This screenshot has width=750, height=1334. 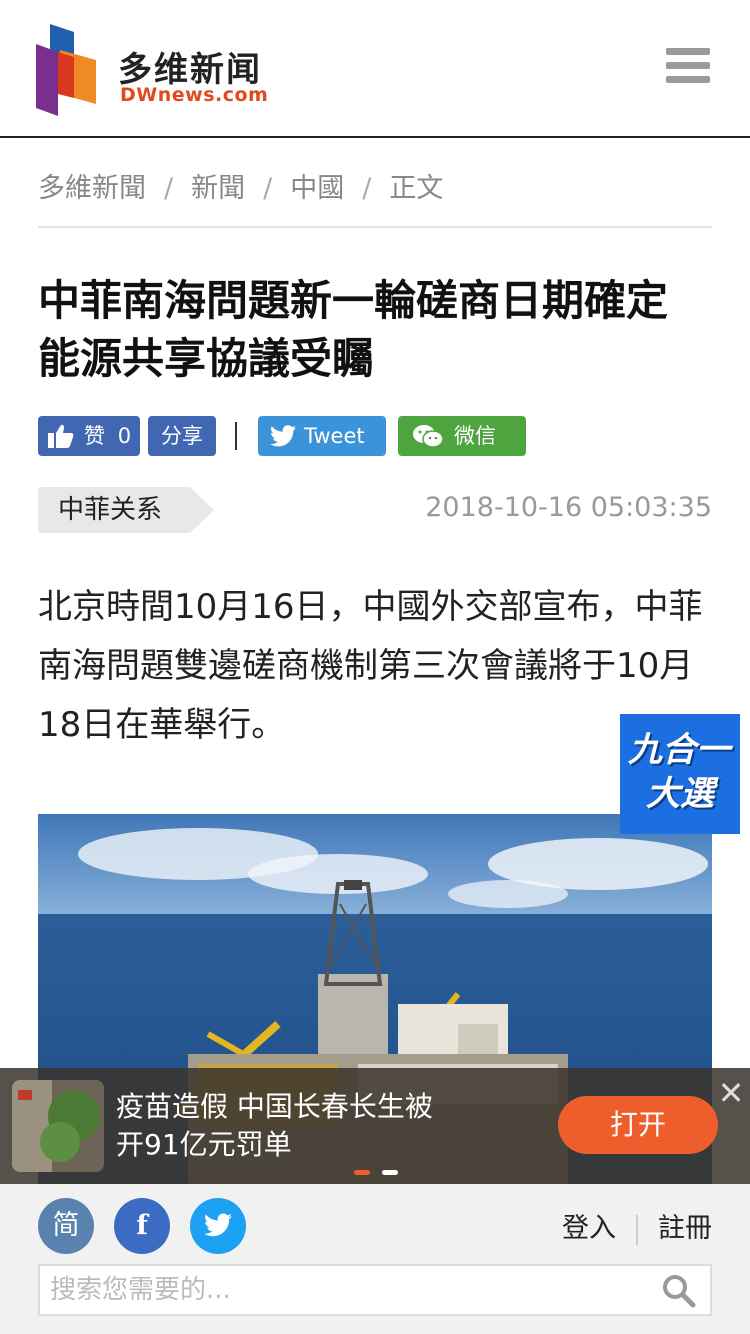 What do you see at coordinates (388, 436) in the screenshot?
I see `share-bar: 赞 0 分享 Tweet 微信` at bounding box center [388, 436].